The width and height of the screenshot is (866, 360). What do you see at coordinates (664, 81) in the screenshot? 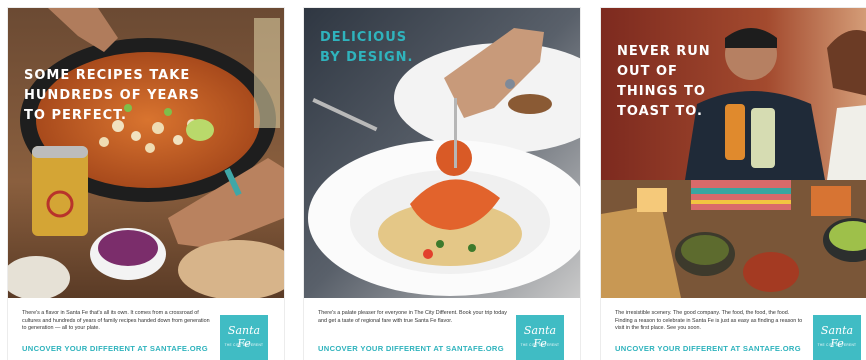
I see `poster-headline: Never run out of things to toast to.` at bounding box center [664, 81].